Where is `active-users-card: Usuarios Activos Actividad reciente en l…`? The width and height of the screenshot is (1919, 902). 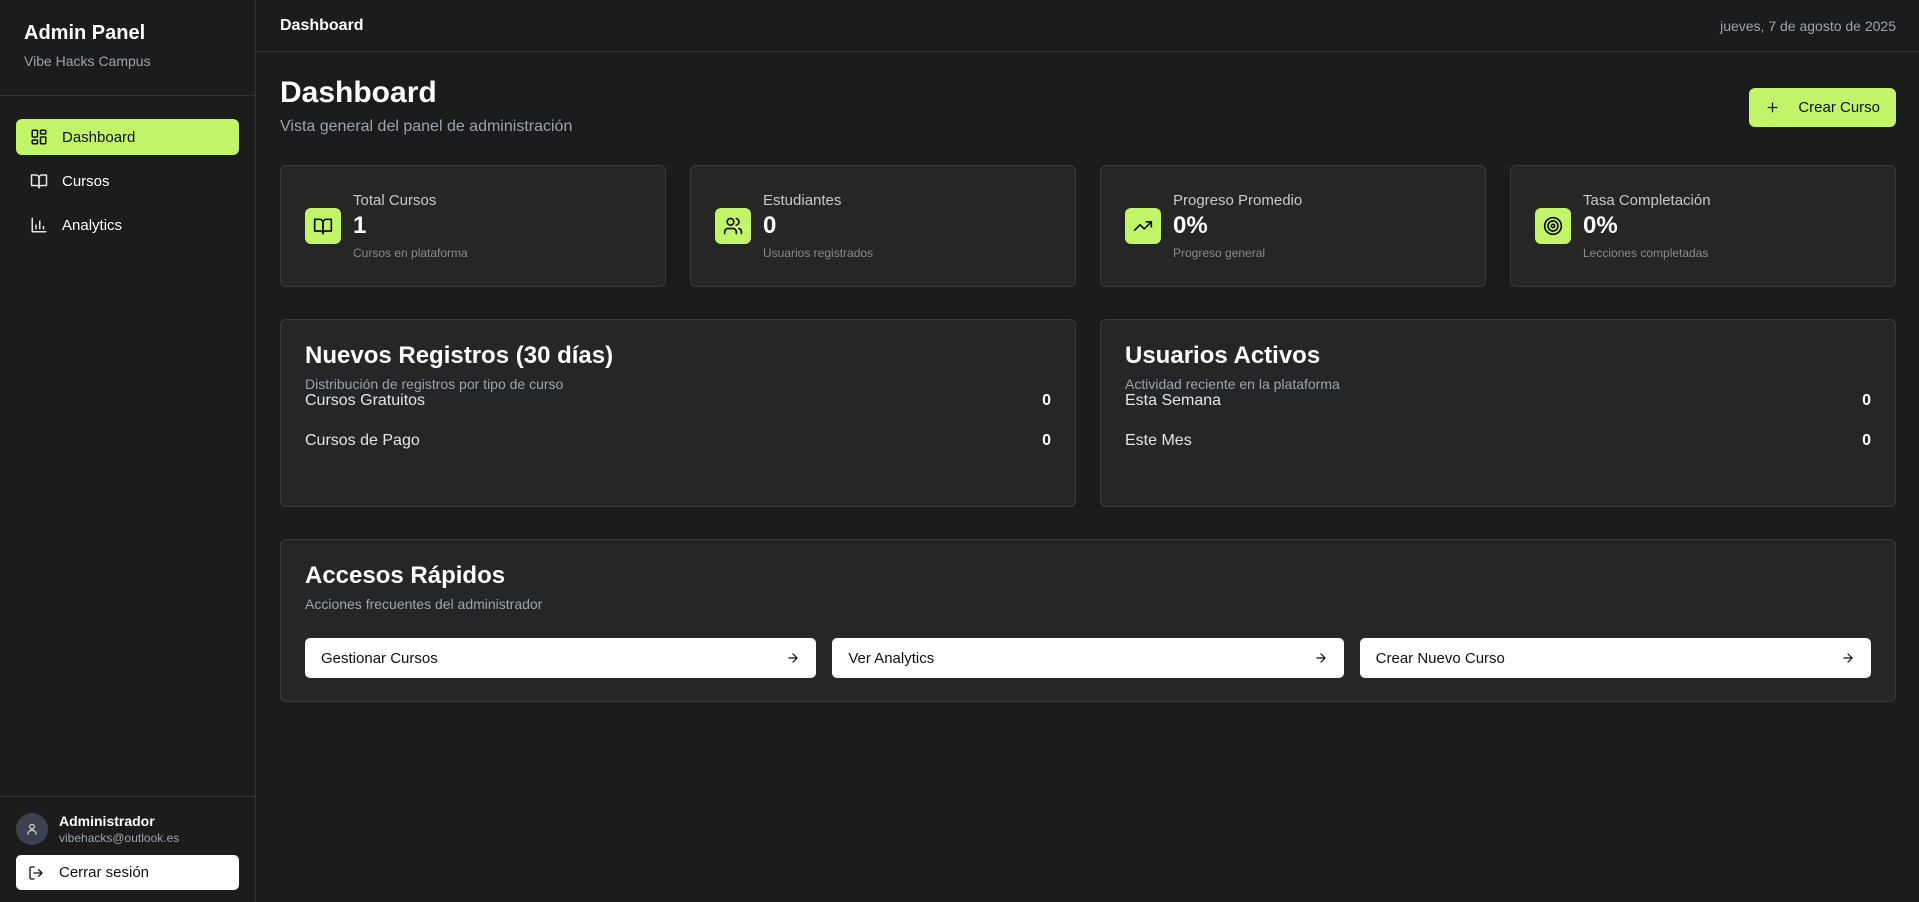
active-users-card: Usuarios Activos Actividad reciente en l… is located at coordinates (1498, 413).